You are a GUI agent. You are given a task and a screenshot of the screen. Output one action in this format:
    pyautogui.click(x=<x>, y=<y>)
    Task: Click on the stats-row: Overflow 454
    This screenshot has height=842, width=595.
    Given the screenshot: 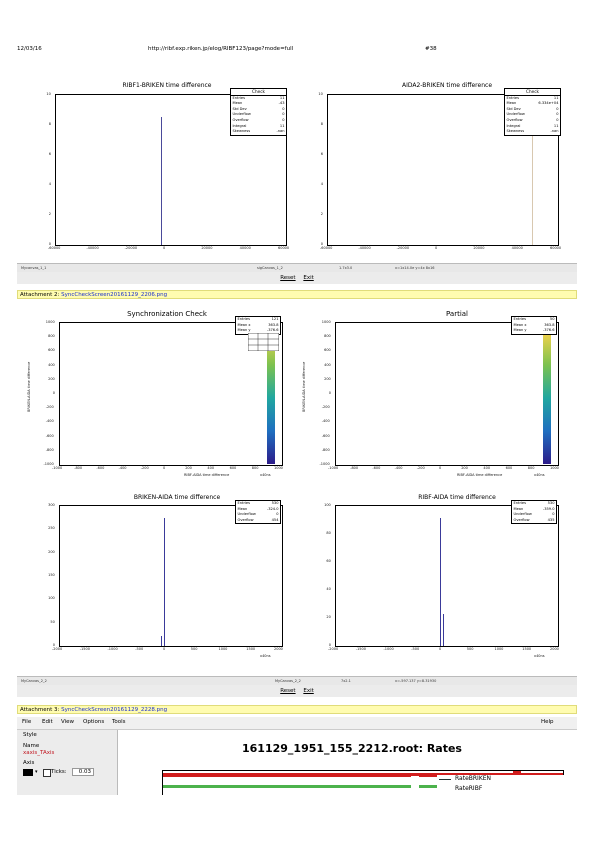 What is the action you would take?
    pyautogui.click(x=258, y=521)
    